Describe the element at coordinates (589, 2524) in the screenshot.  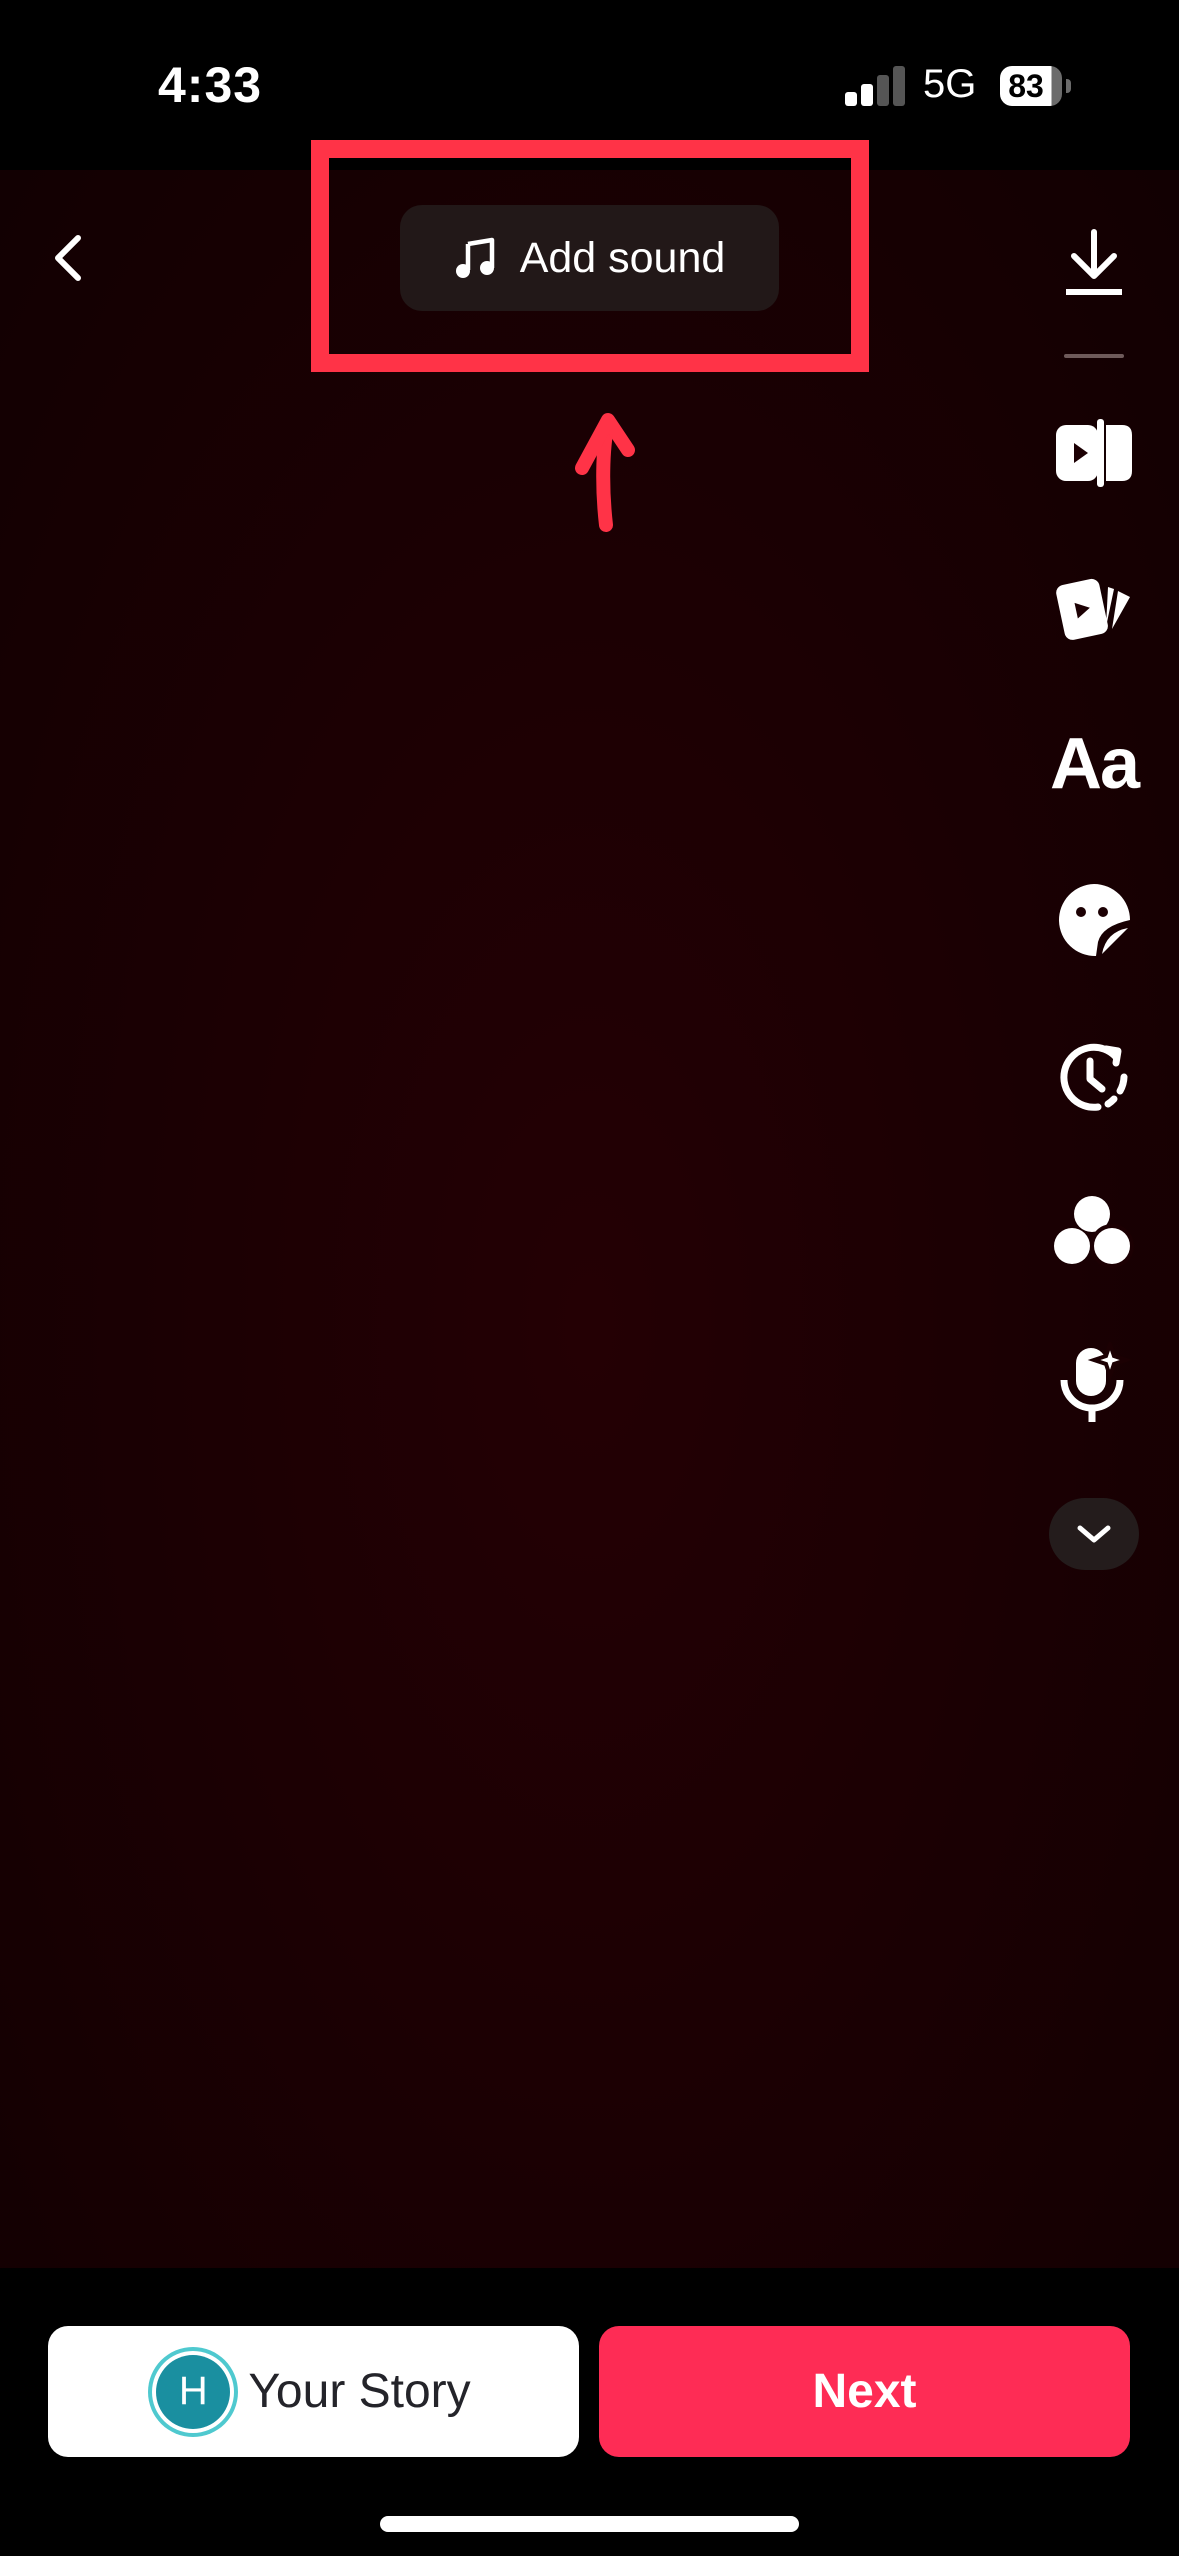
I see `home-indicator` at that location.